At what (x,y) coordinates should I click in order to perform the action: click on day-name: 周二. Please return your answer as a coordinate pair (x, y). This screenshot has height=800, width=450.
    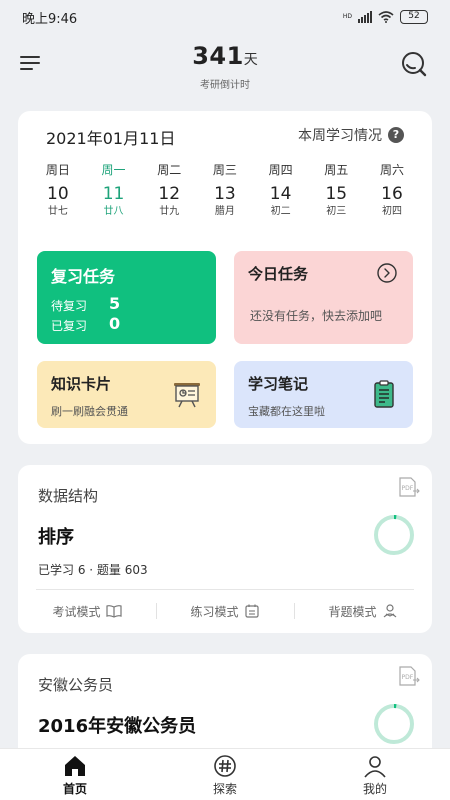
    Looking at the image, I should click on (169, 170).